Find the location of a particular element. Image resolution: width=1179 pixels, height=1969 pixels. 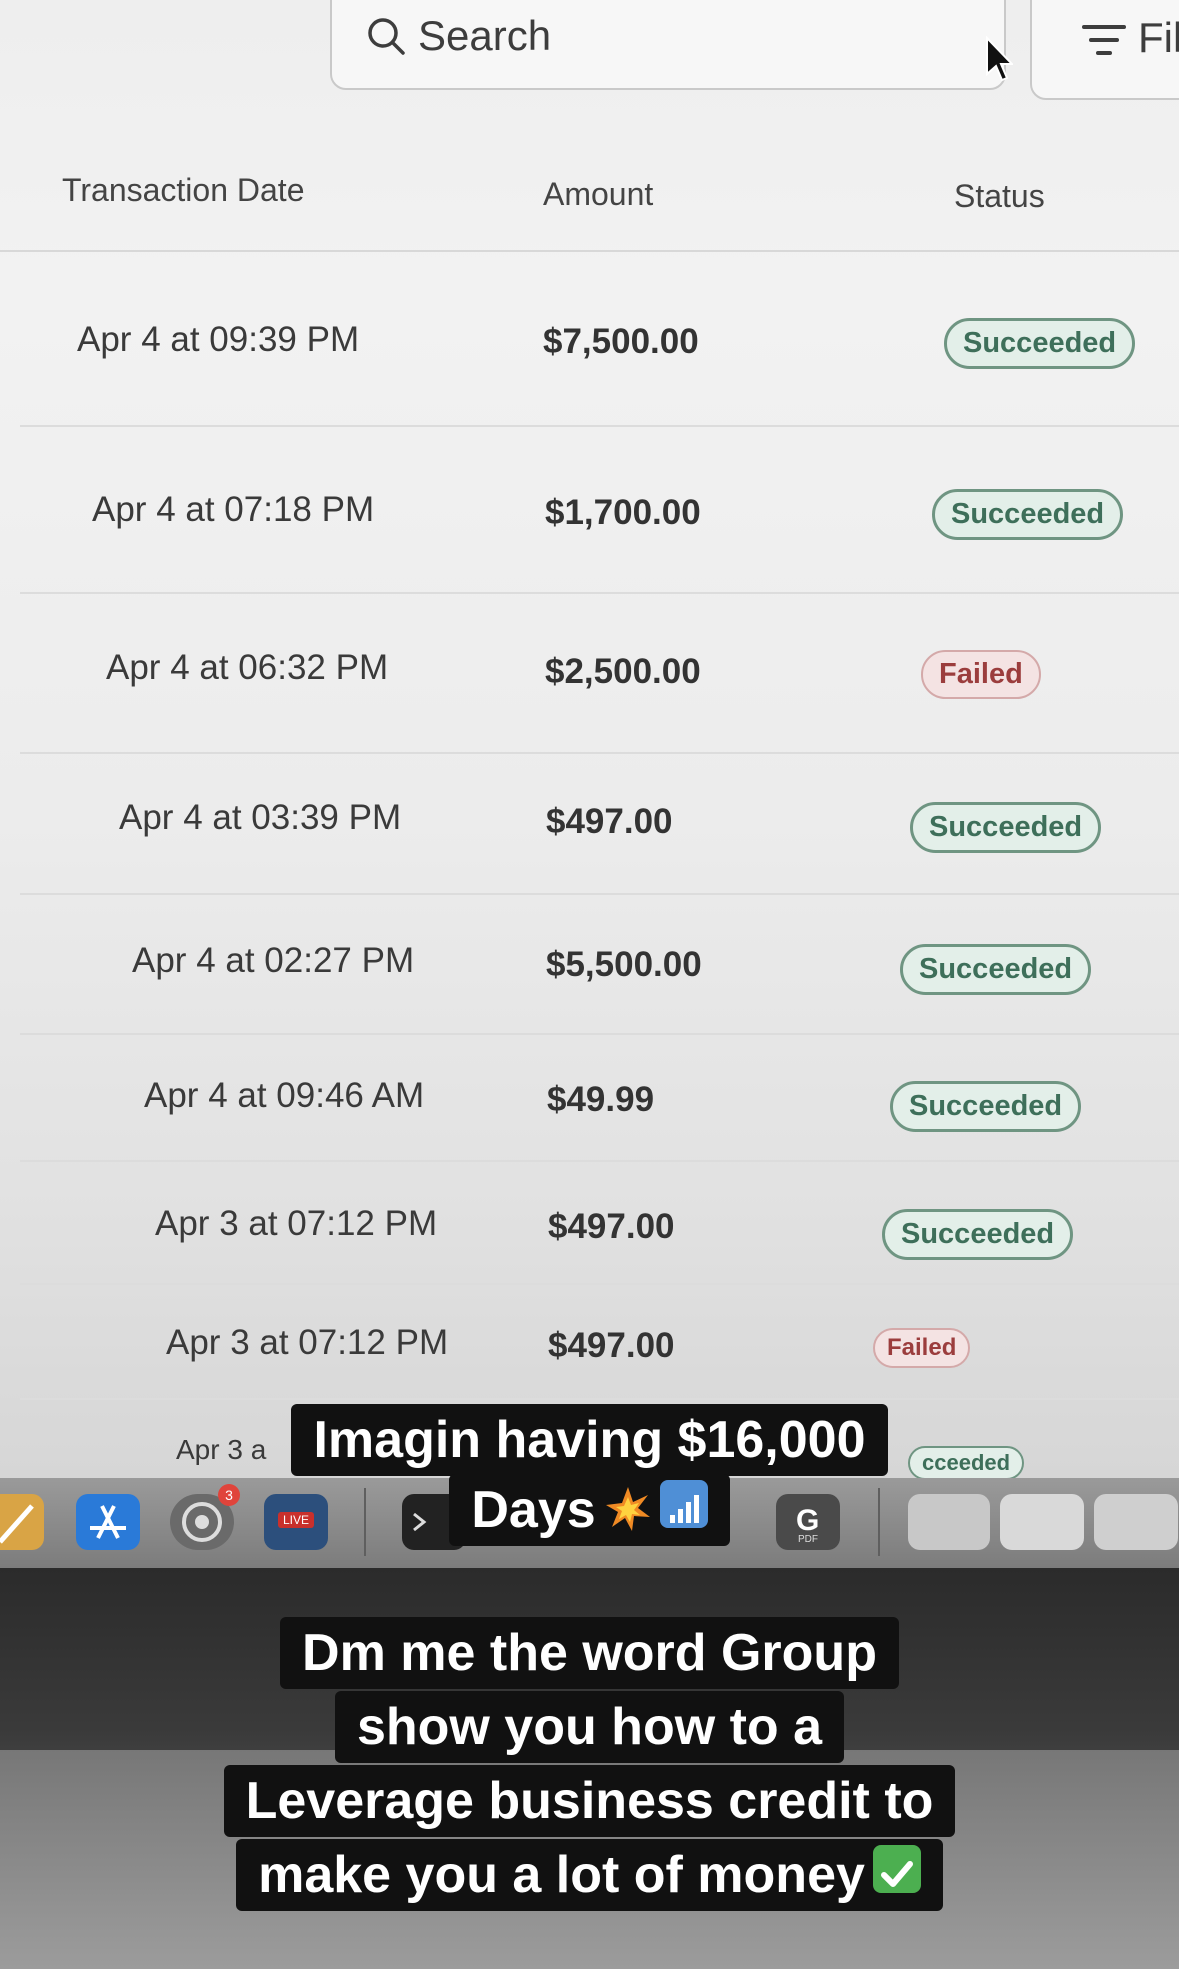

caption-line: show you how to a is located at coordinates (589, 1727).